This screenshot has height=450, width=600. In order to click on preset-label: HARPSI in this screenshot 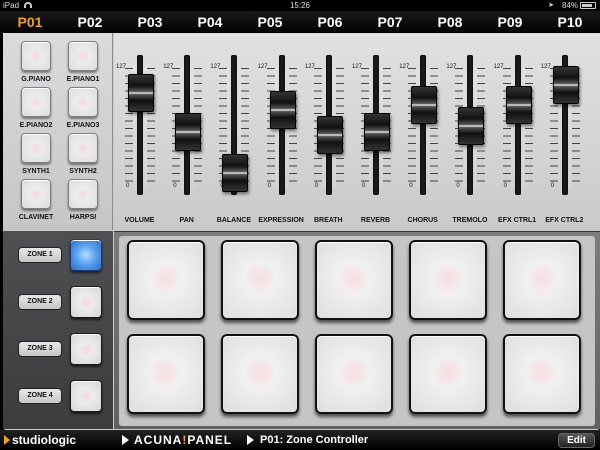, I will do `click(83, 217)`.